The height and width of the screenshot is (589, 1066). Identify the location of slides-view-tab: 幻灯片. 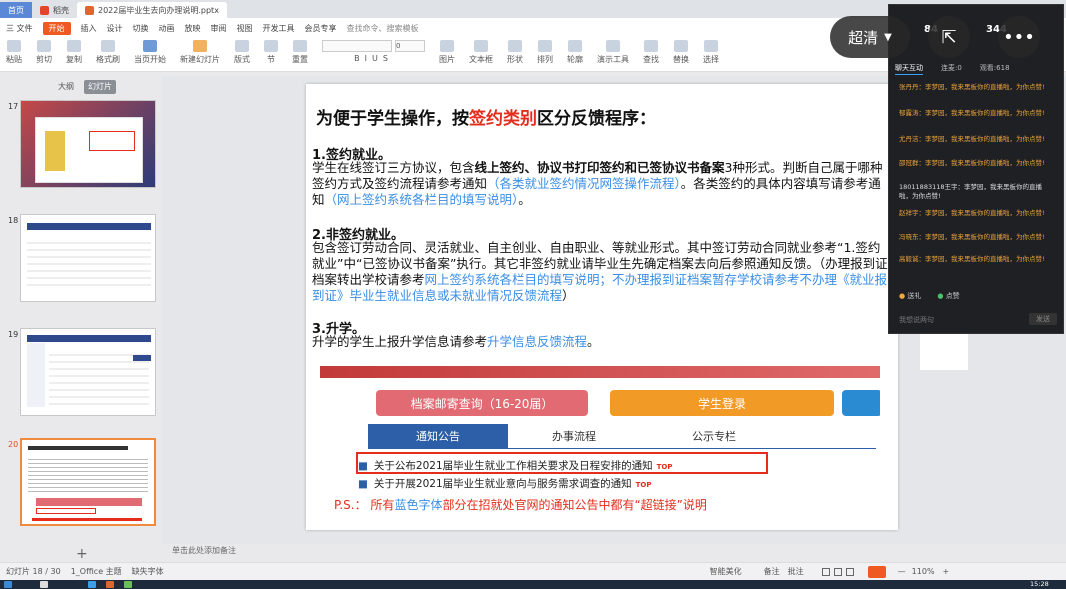
(100, 87).